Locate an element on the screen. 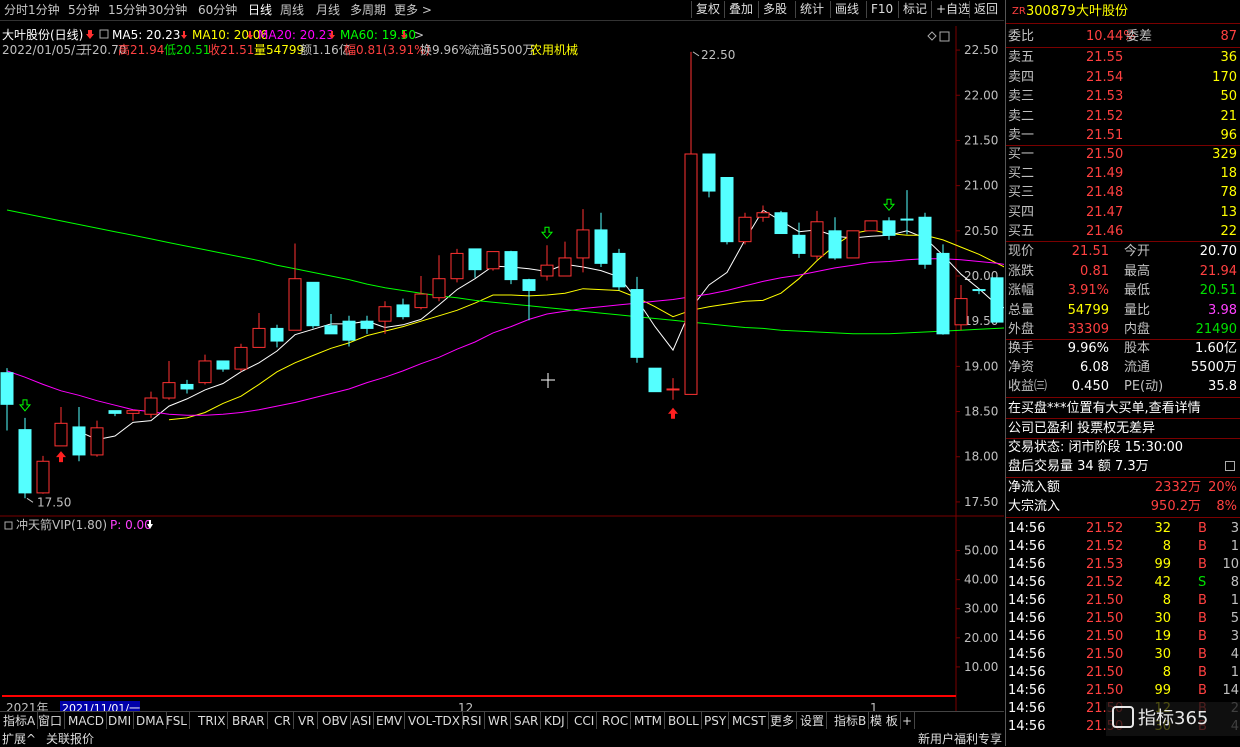 The height and width of the screenshot is (747, 1240). toolbar-button: 画线 is located at coordinates (846, 9).